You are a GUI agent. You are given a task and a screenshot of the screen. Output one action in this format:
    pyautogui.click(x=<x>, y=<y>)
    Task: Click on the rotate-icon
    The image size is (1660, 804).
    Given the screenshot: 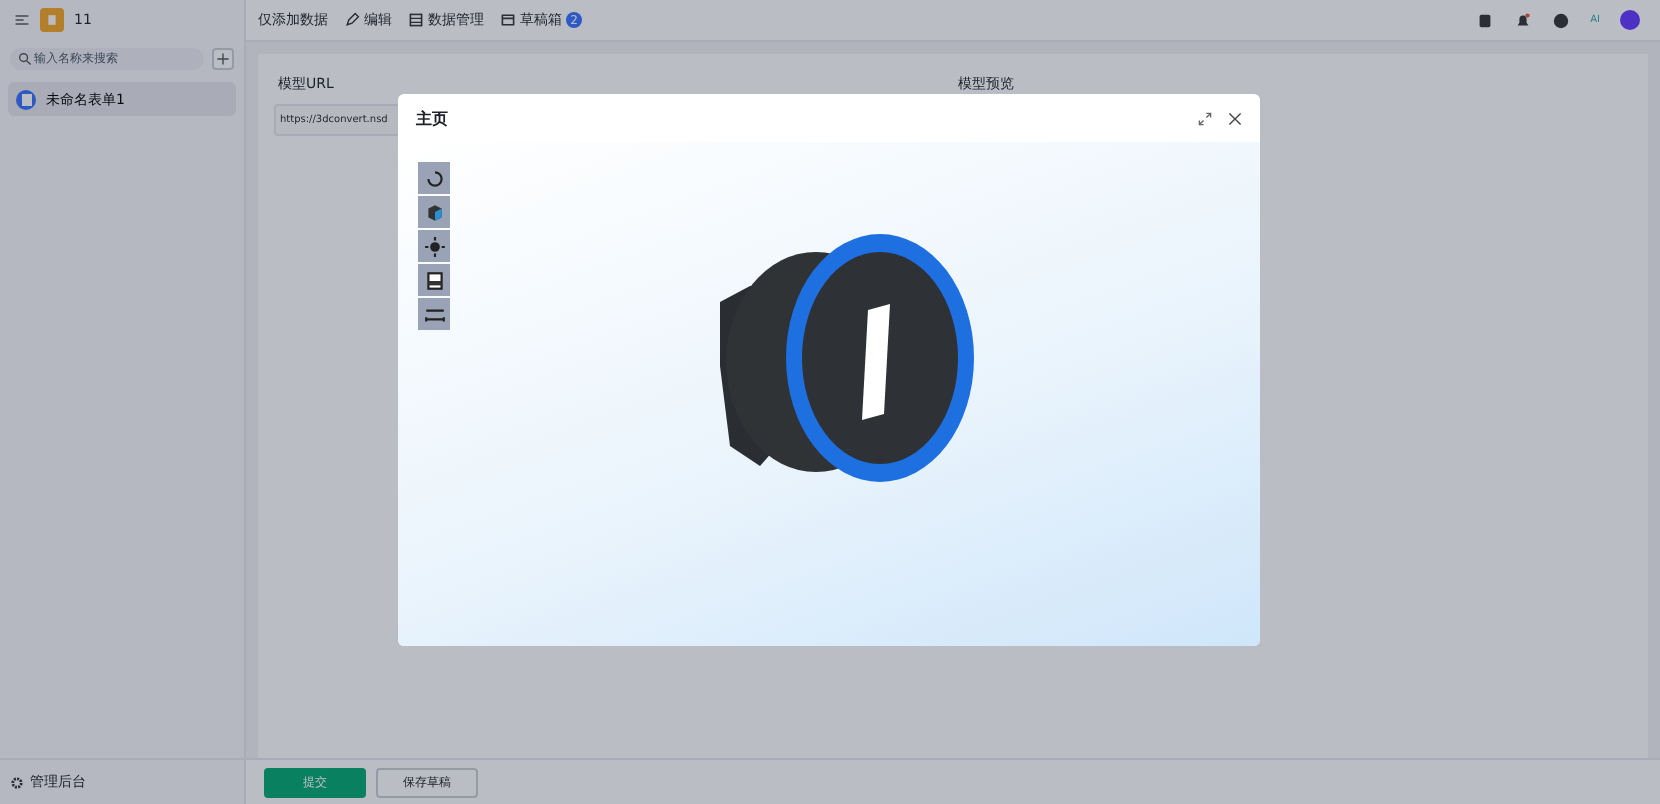 What is the action you would take?
    pyautogui.click(x=434, y=178)
    